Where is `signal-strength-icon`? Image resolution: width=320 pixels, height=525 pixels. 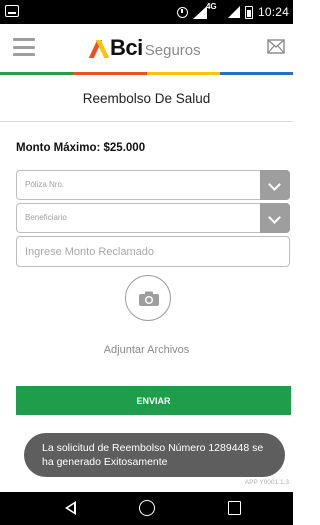 signal-strength-icon is located at coordinates (233, 12).